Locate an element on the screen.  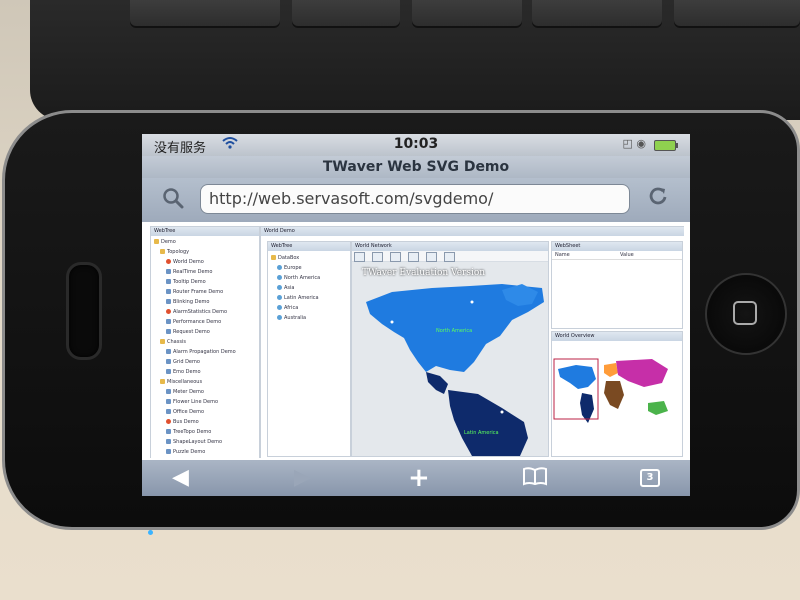
status-icons: ◰ ◉ is located at coordinates (634, 143).